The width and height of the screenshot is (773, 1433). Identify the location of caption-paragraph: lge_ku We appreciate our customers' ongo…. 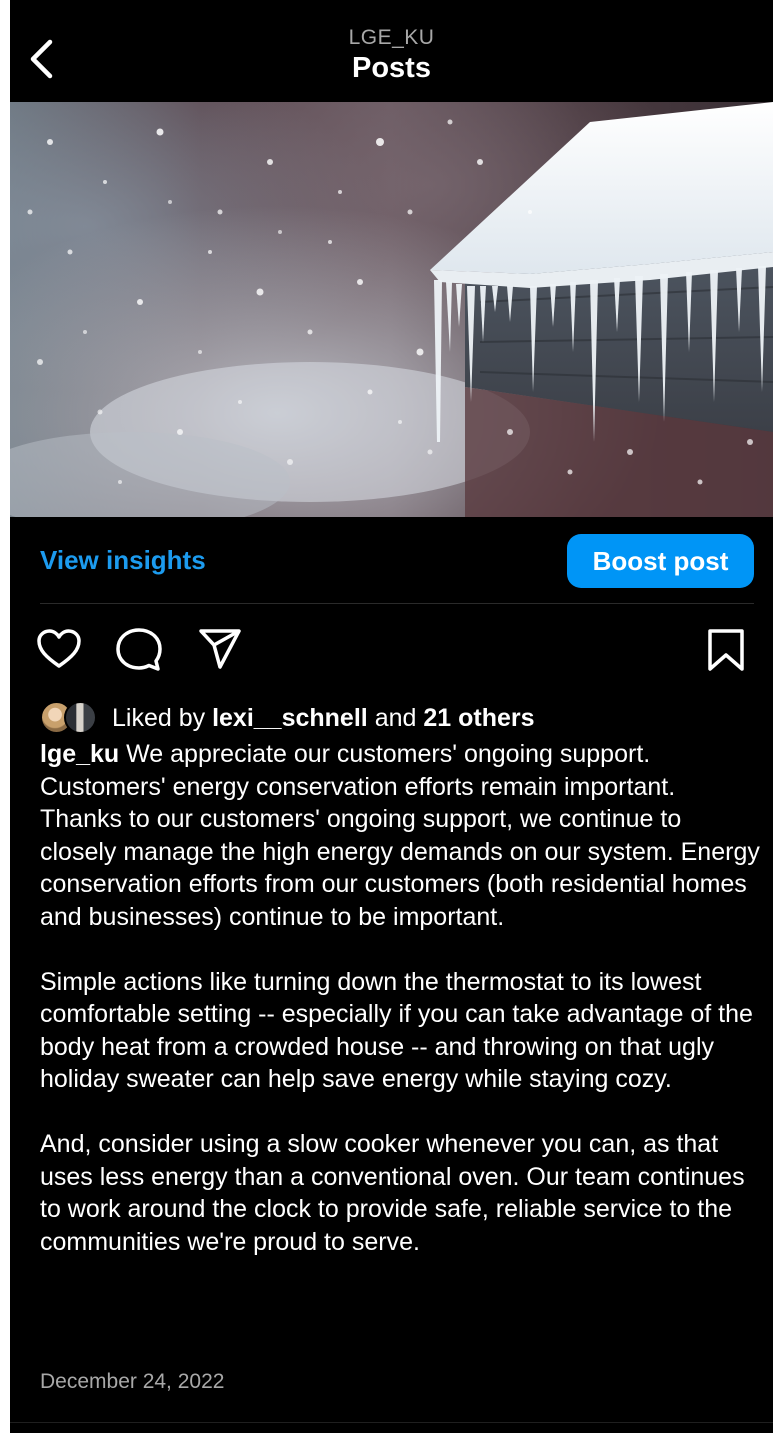
(400, 836).